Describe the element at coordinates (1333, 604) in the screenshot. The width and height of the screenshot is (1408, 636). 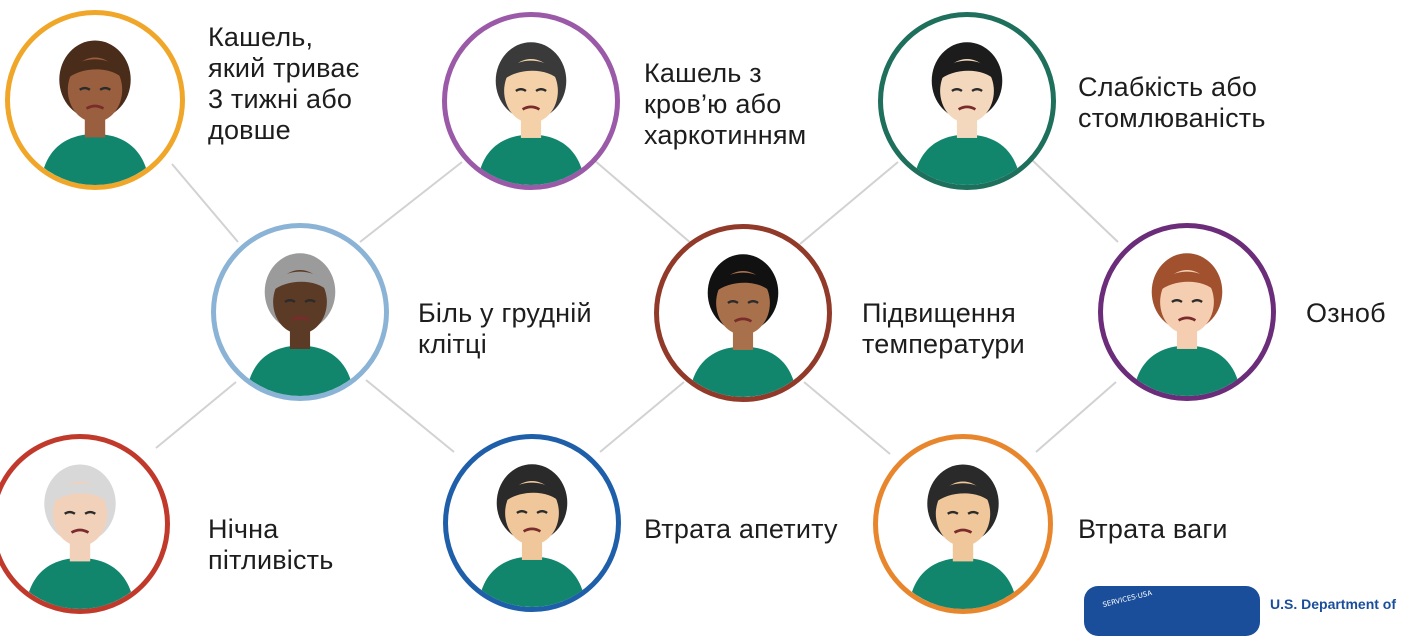
I see `hhs-department-name: U.S. Department of` at that location.